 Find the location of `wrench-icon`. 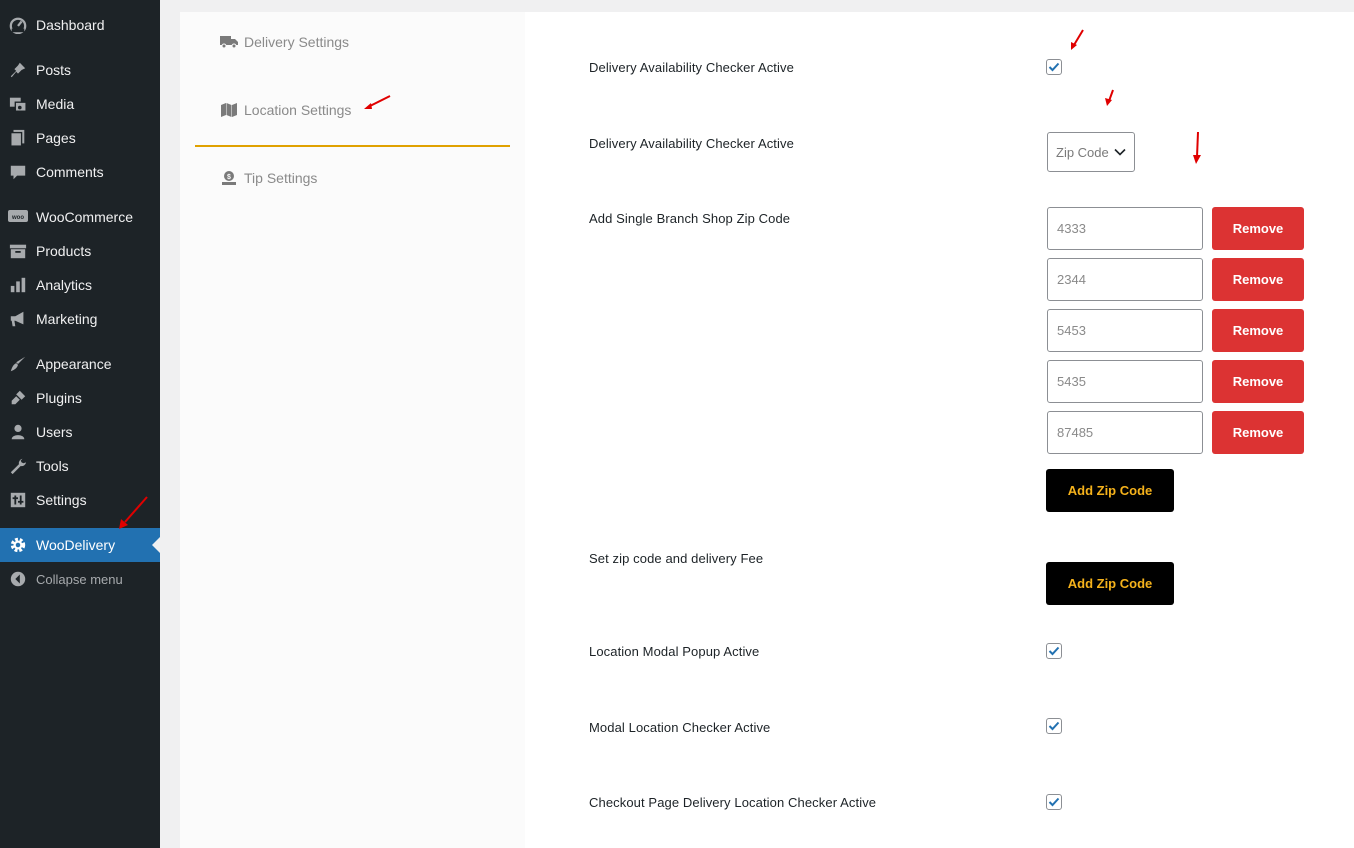

wrench-icon is located at coordinates (18, 466).